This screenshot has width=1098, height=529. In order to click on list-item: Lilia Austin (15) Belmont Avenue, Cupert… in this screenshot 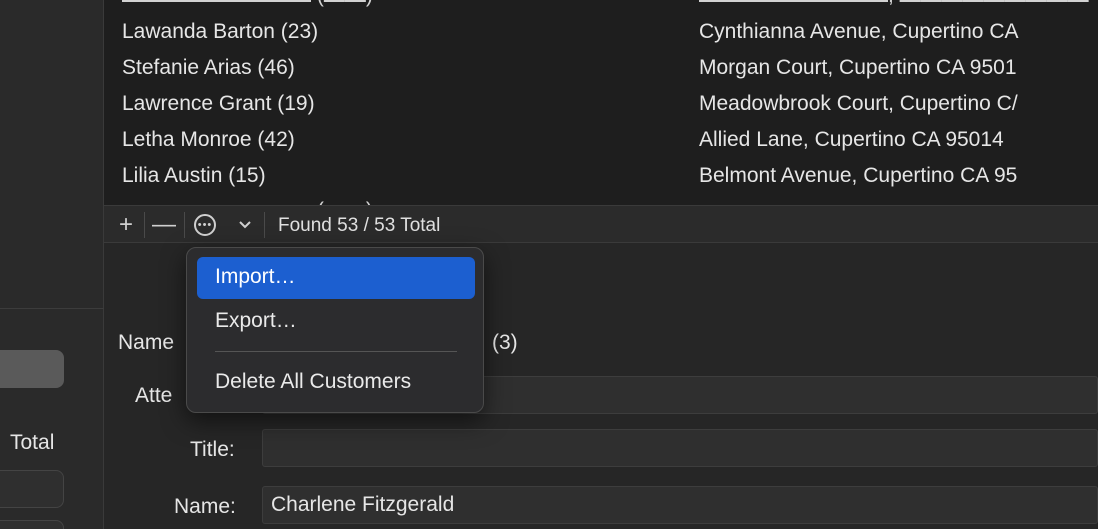, I will do `click(601, 176)`.